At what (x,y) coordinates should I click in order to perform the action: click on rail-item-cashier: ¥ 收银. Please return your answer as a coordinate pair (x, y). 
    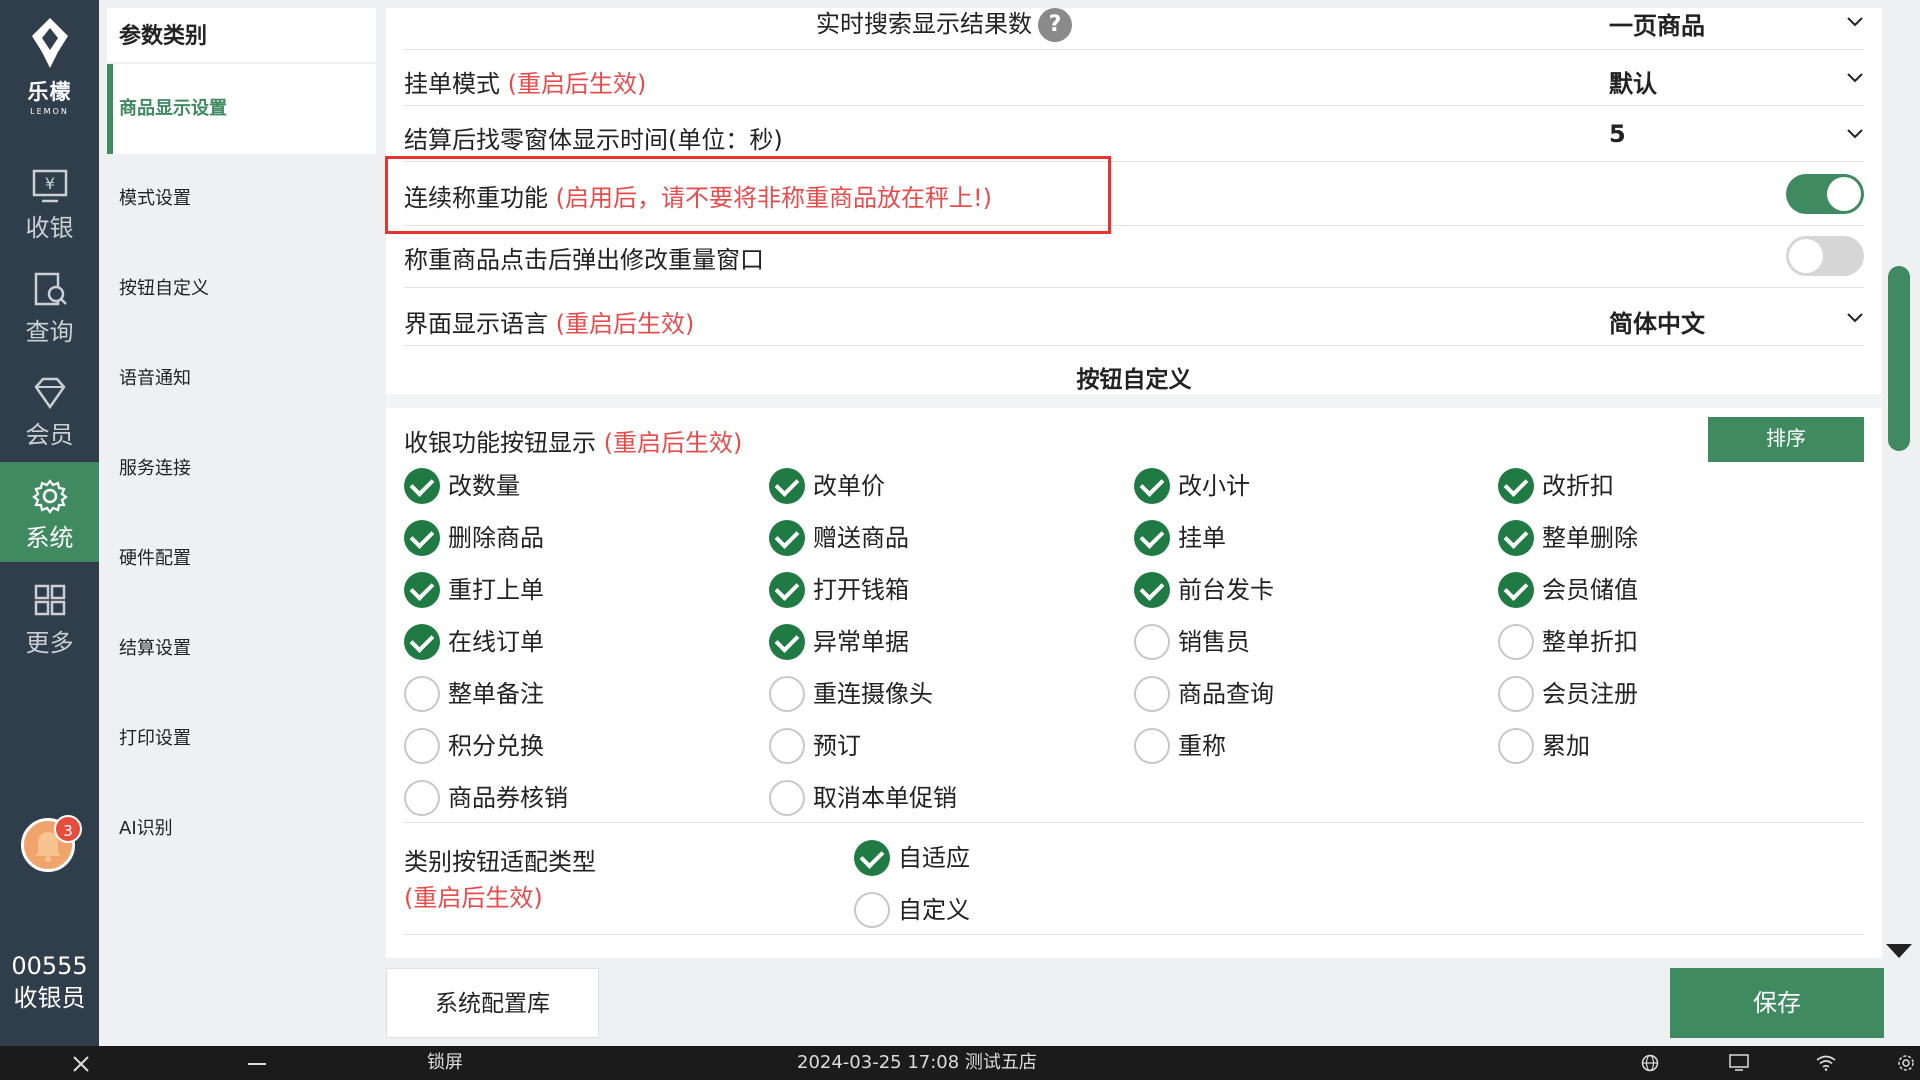
    Looking at the image, I should click on (49, 218).